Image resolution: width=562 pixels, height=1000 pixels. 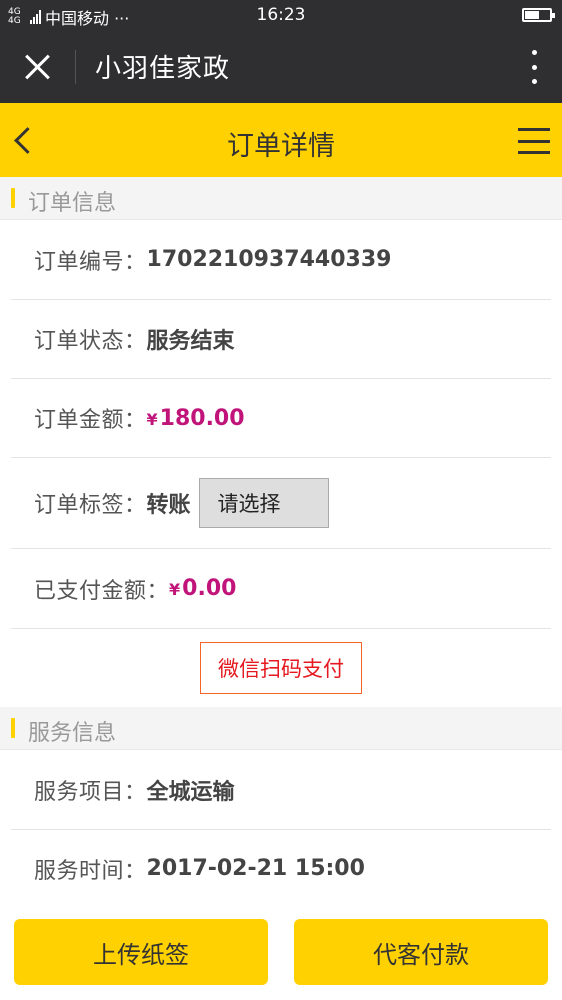 I want to click on service-time-row: 服务时间： 2017-02-21 15:00, so click(x=281, y=868).